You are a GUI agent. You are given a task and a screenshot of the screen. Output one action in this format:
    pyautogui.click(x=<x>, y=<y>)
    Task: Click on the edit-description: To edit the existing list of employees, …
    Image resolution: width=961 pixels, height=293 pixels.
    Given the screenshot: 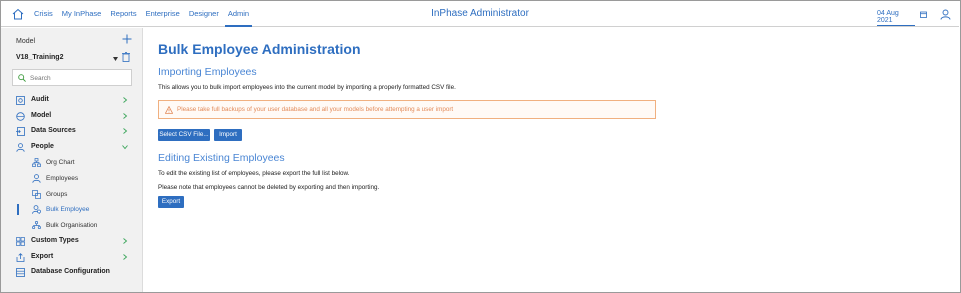 What is the action you would take?
    pyautogui.click(x=254, y=173)
    